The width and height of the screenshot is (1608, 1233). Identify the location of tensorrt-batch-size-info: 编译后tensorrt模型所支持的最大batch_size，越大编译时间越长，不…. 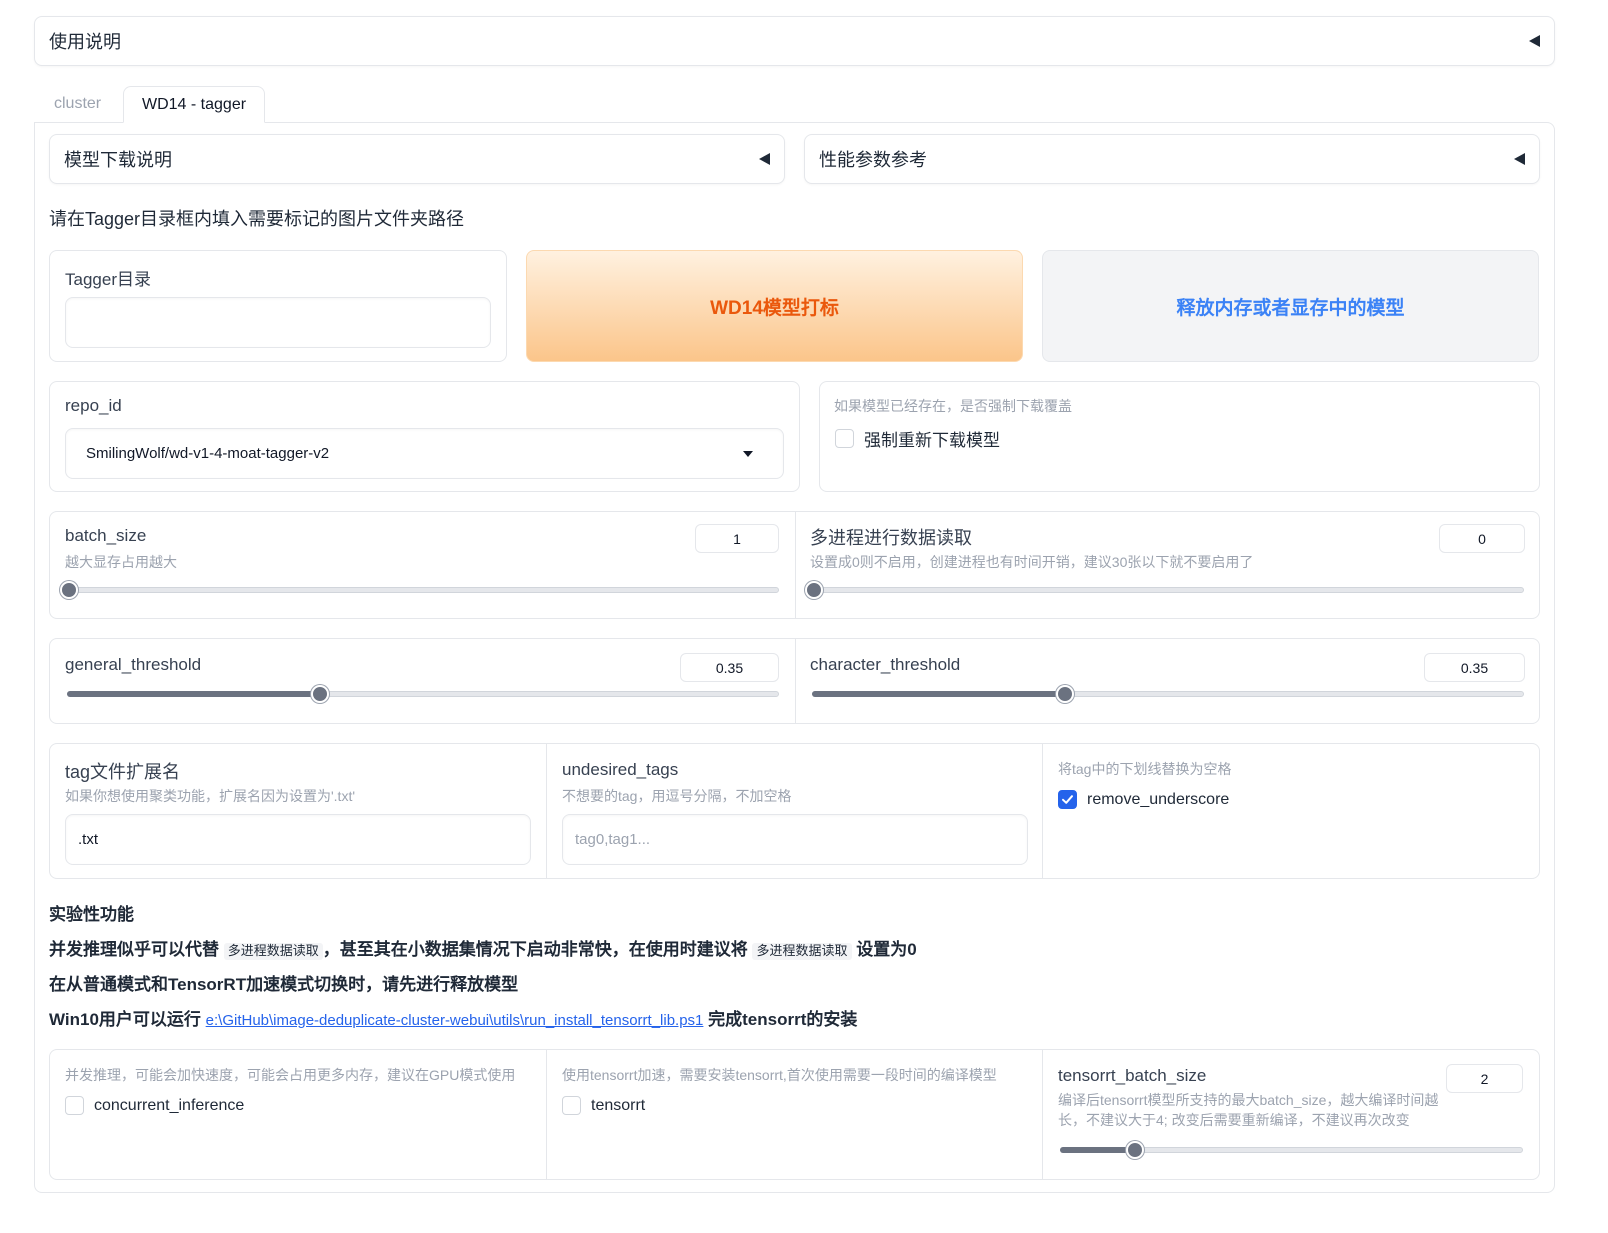
(1248, 1110).